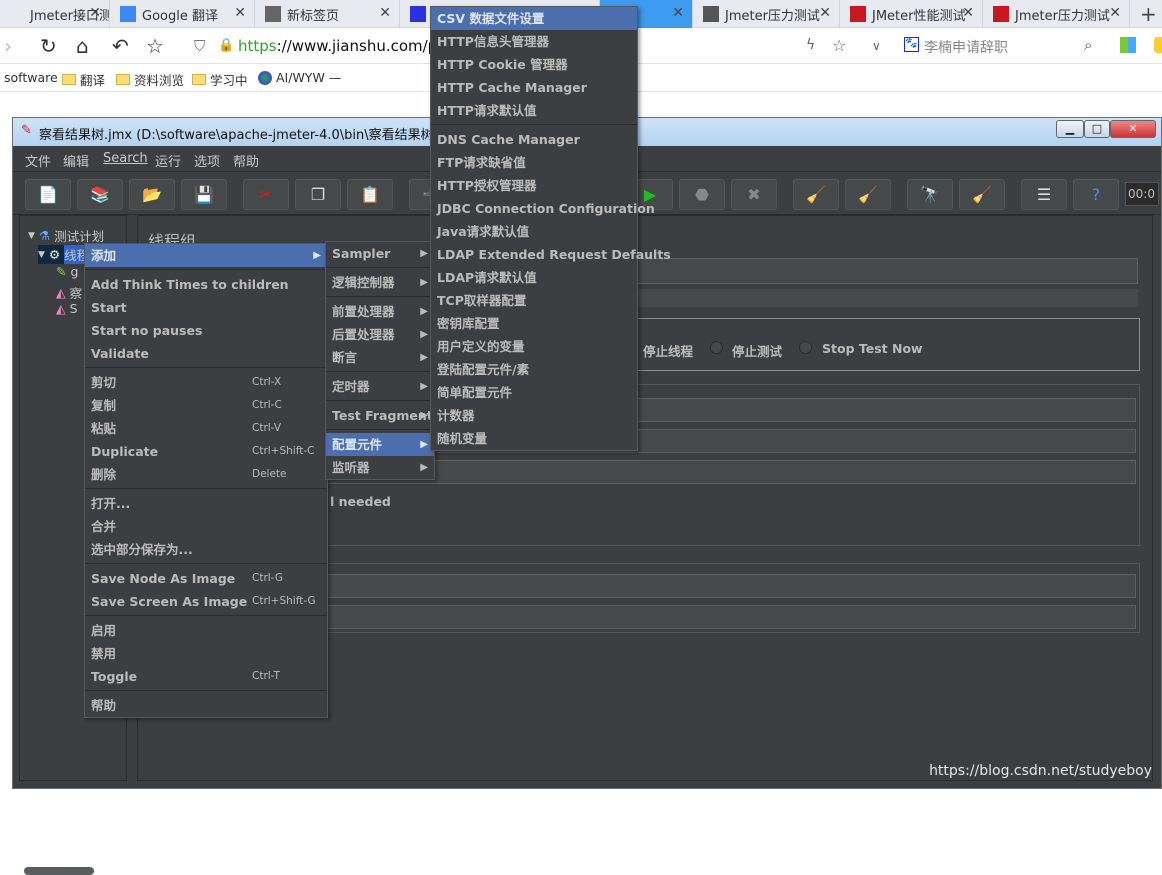 This screenshot has height=875, width=1162. I want to click on menu-item: 定时器 ▶, so click(380, 386).